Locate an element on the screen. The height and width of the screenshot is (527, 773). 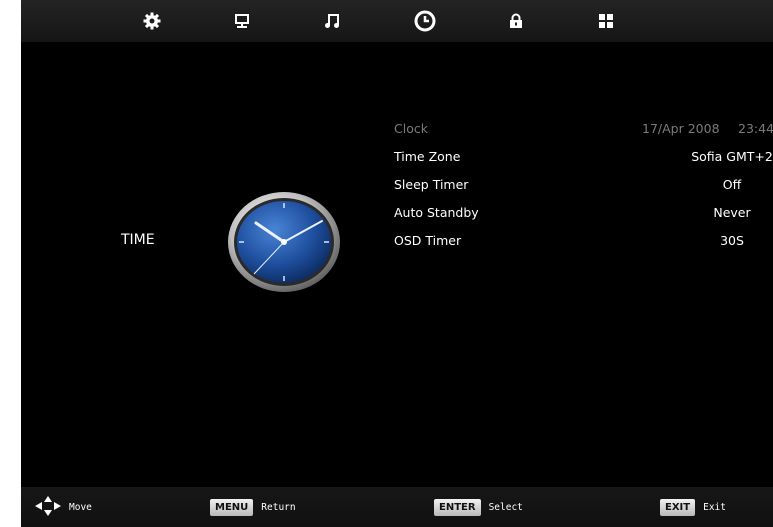
hint-menu-return: MENU Return is located at coordinates (253, 507).